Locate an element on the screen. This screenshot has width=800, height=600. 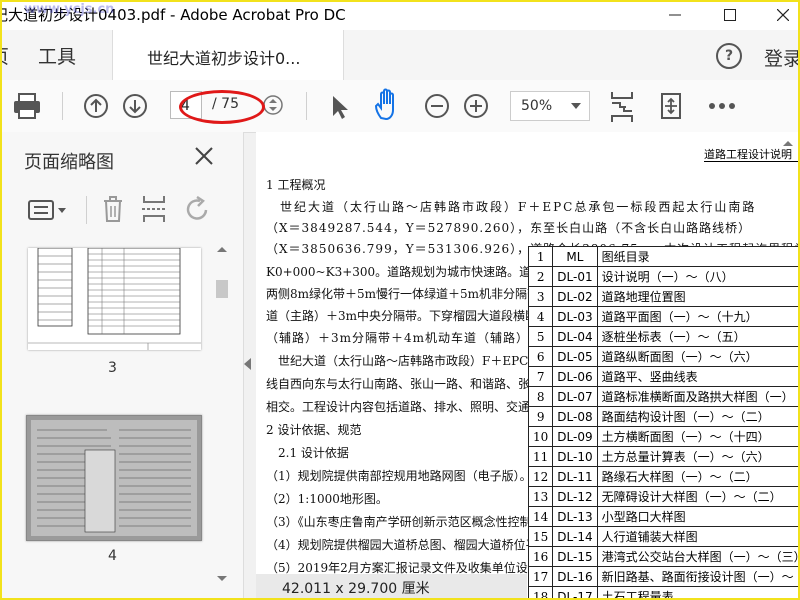
rotate-view-icon is located at coordinates (671, 106).